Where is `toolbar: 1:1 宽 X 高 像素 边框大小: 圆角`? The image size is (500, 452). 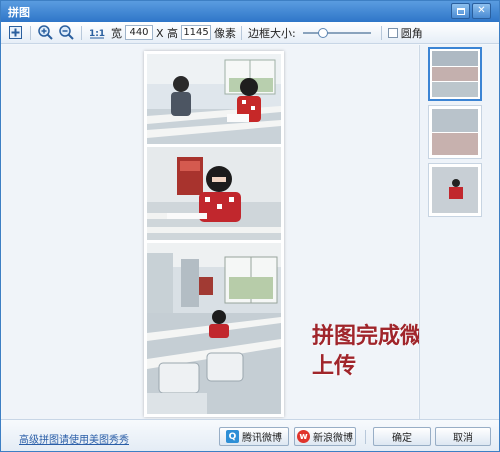
toolbar: 1:1 宽 X 高 像素 边框大小: 圆角 is located at coordinates (250, 33).